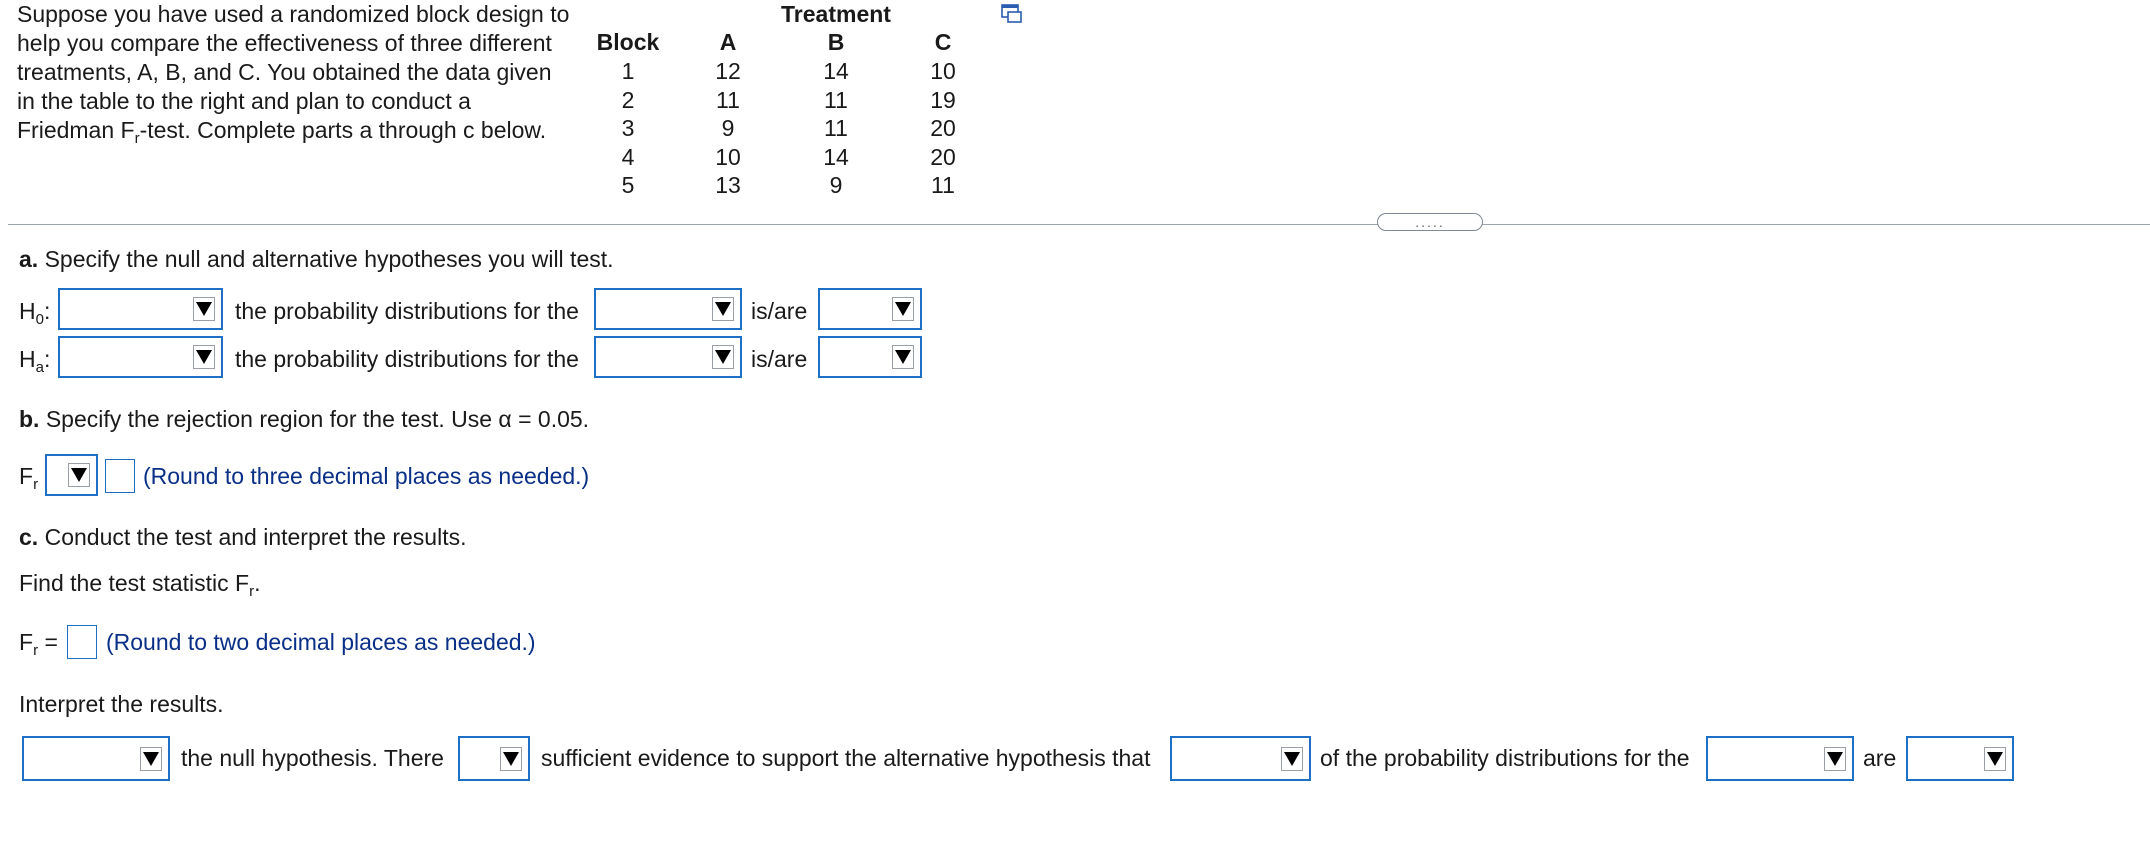  What do you see at coordinates (668, 309) in the screenshot?
I see `h0-subject-dropdown` at bounding box center [668, 309].